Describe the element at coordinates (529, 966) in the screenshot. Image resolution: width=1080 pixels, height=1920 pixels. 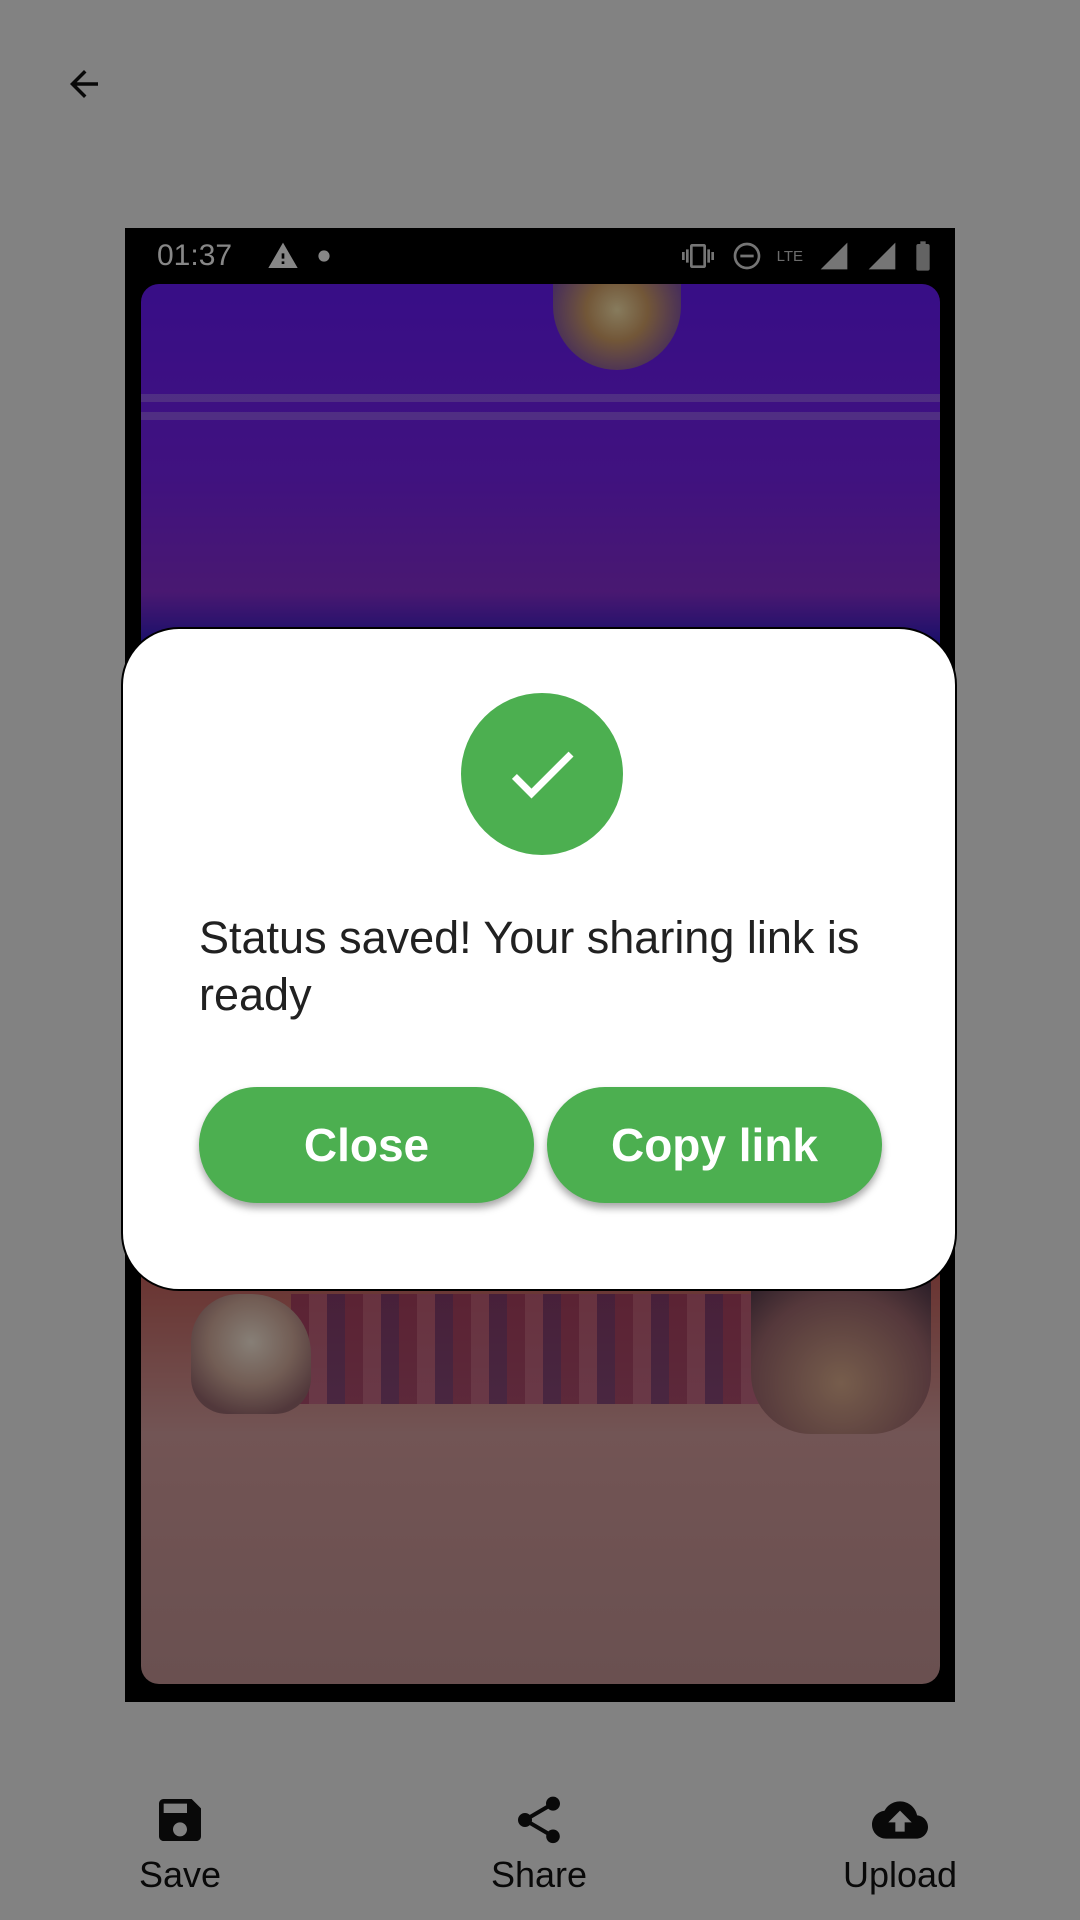
I see `dialog-message: Status saved! Your sharing link is ready` at that location.